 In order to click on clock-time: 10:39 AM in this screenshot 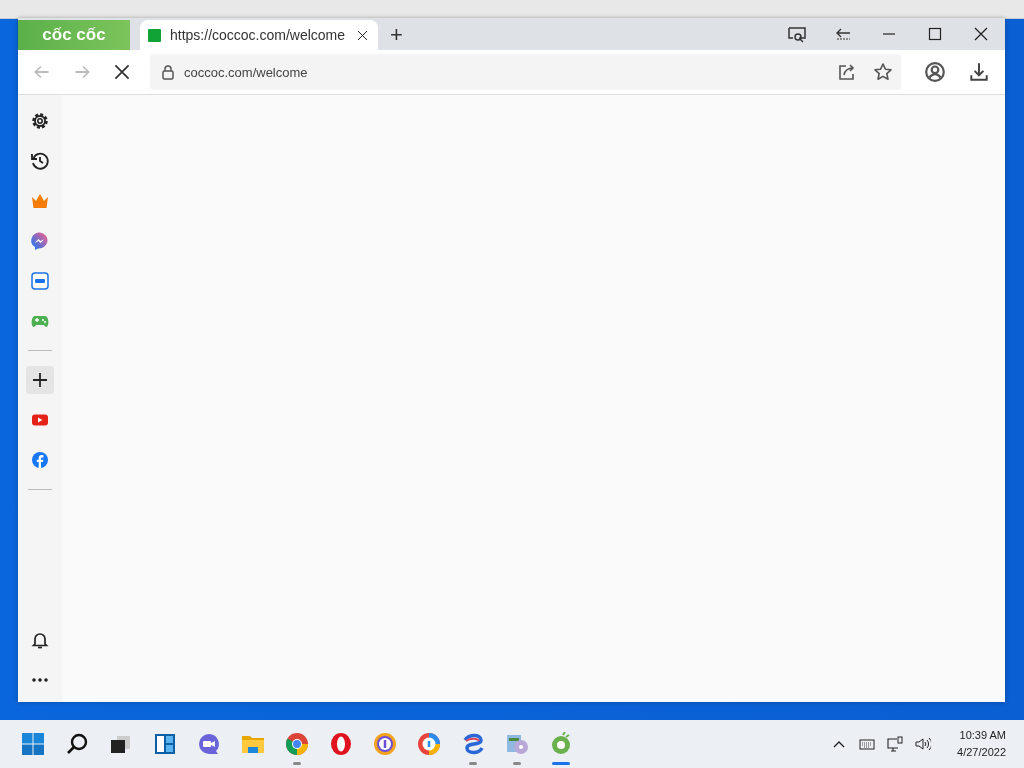, I will do `click(982, 735)`.